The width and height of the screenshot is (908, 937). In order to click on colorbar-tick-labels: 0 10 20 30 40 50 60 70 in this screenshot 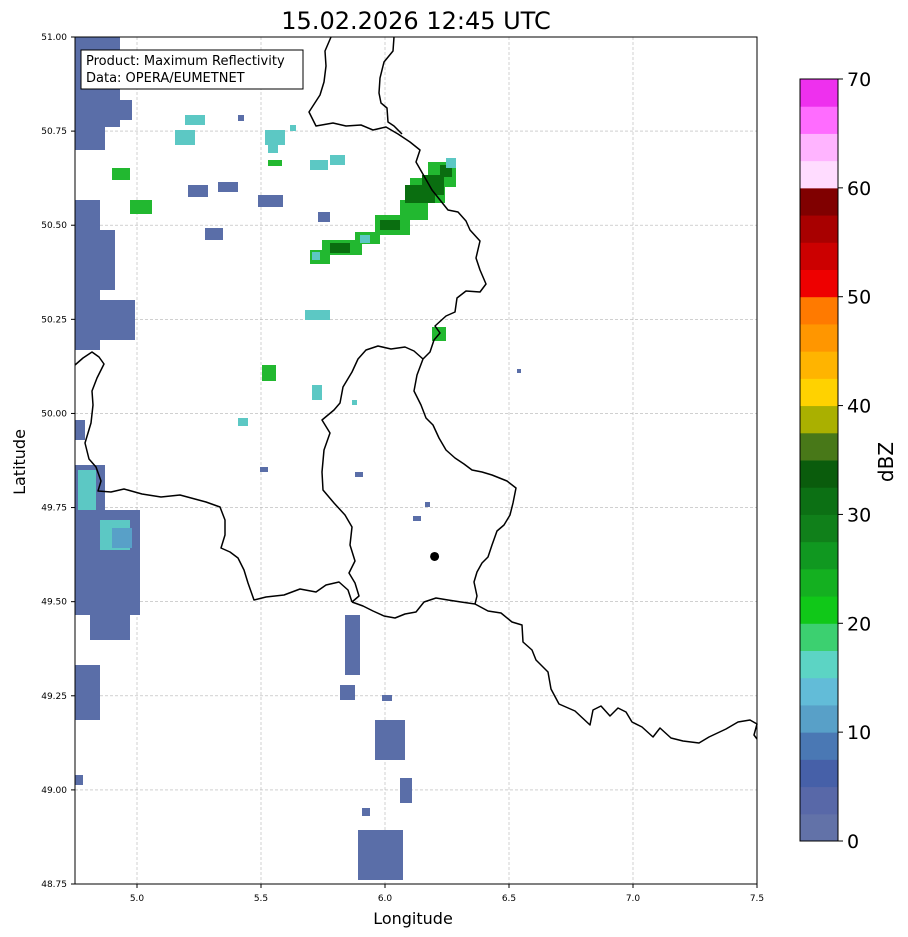, I will do `click(854, 461)`.